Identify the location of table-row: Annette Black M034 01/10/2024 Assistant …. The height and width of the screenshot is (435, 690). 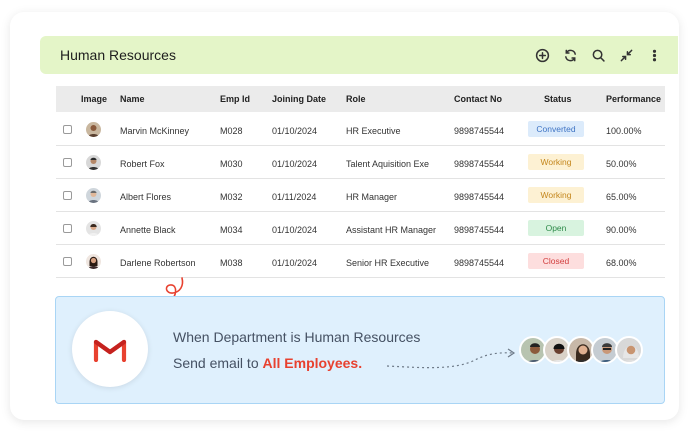
(360, 228).